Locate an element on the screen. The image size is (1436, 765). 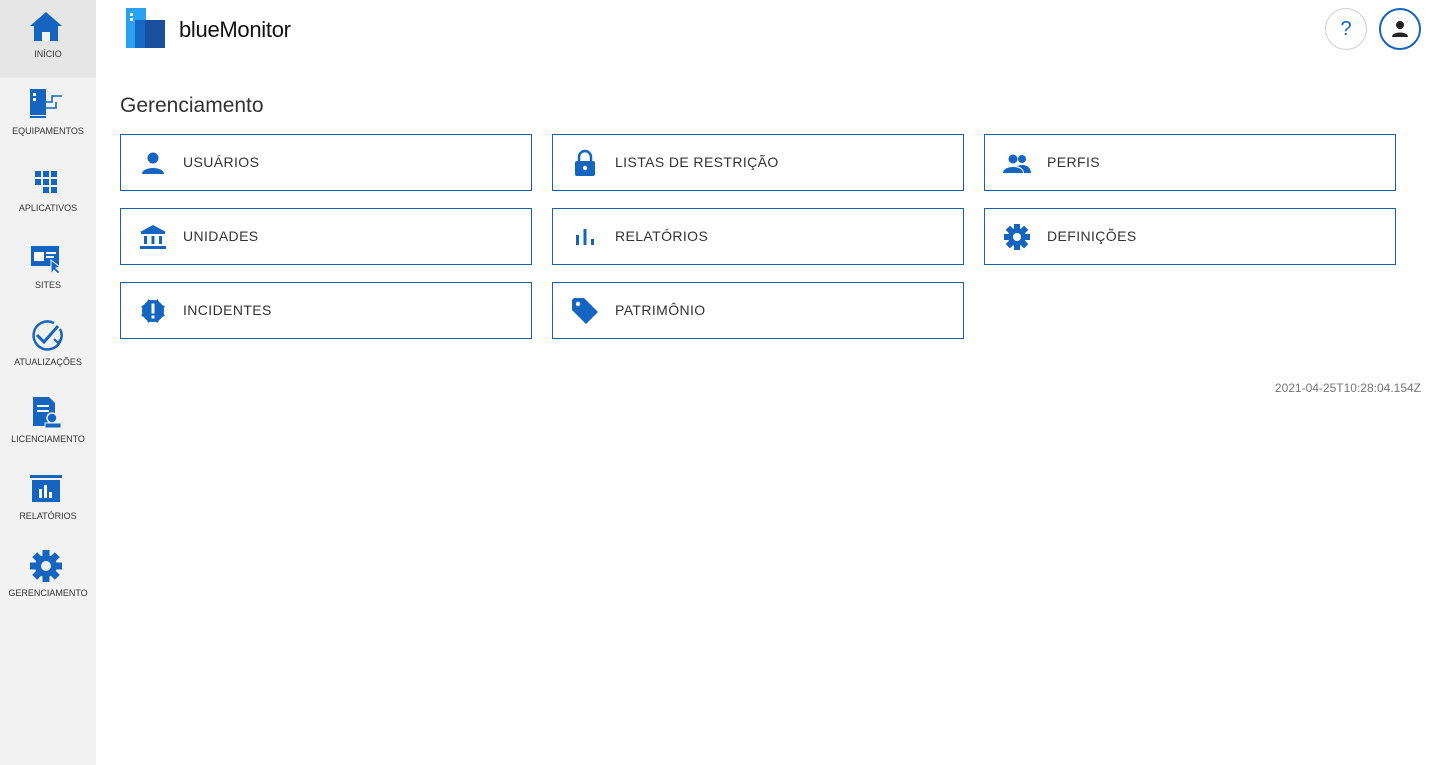
sidebar-item-atualizacoes: ATUALIZAÇÕES is located at coordinates (48, 346).